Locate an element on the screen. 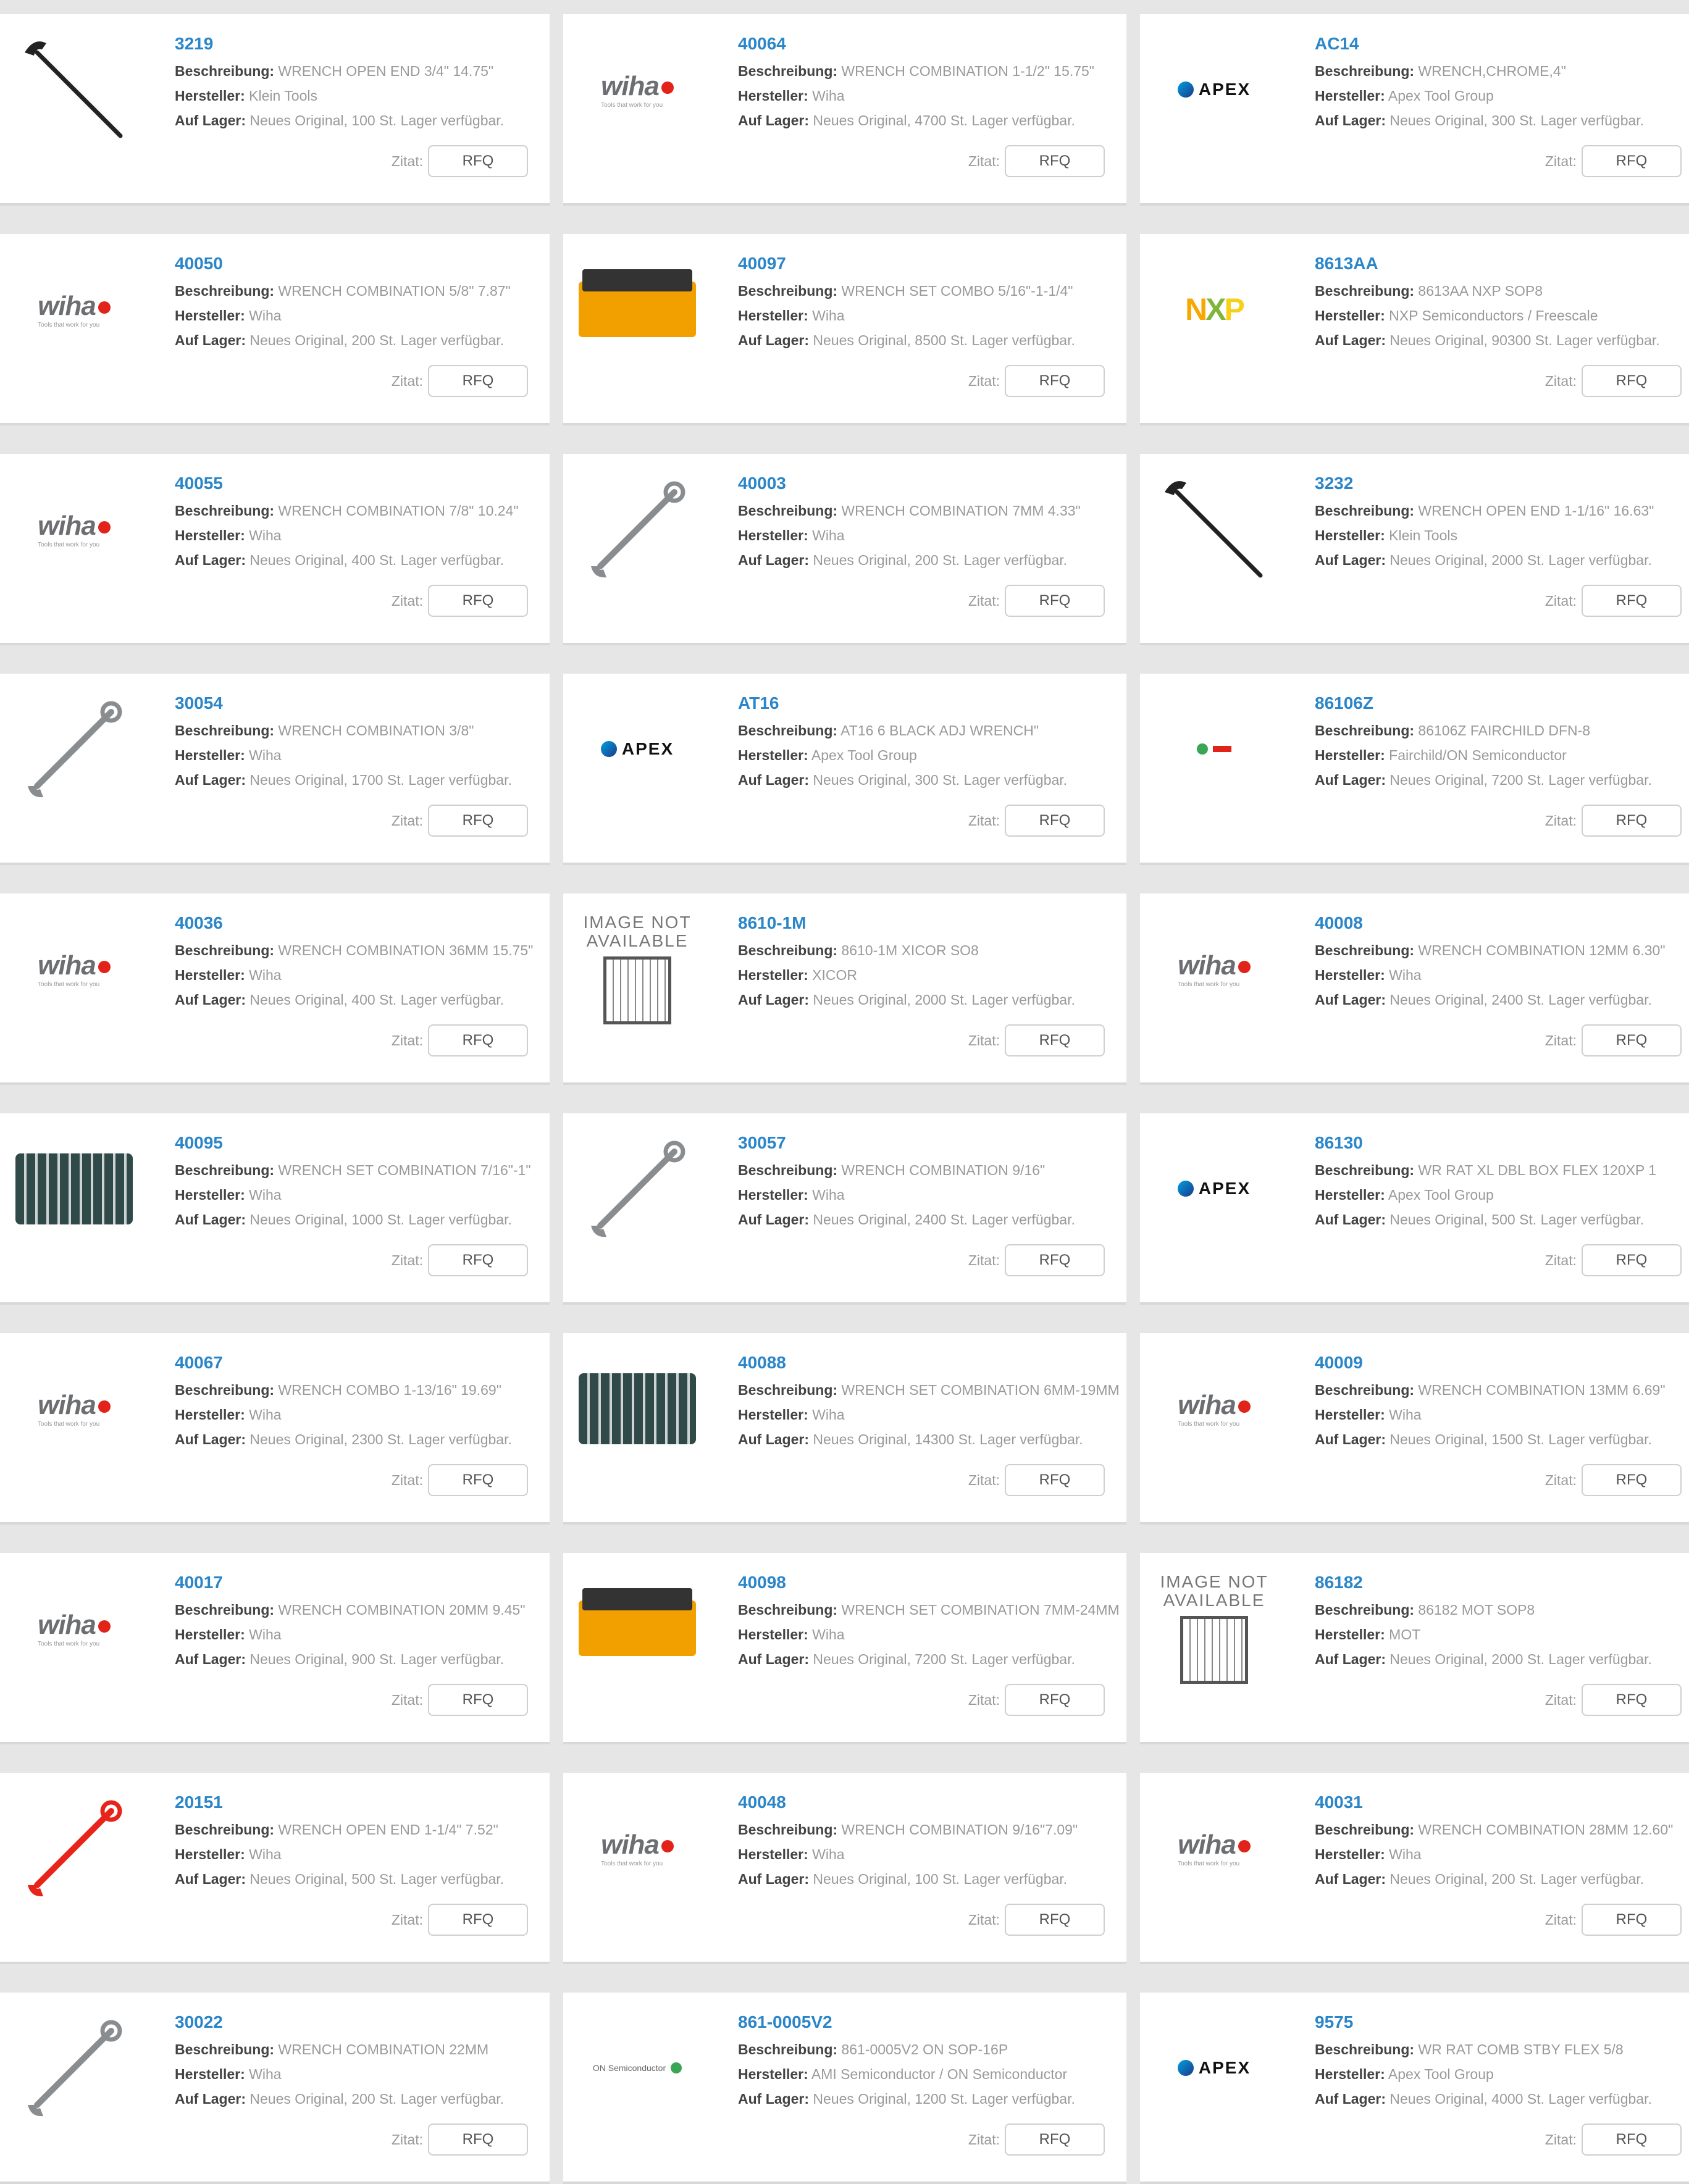 Image resolution: width=1689 pixels, height=2184 pixels. part-number-link: 86130 is located at coordinates (1502, 1143).